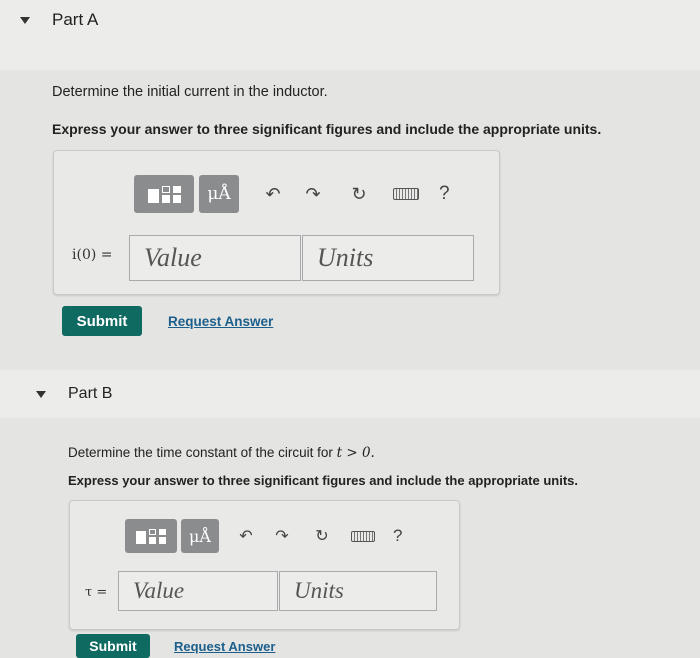 Image resolution: width=700 pixels, height=658 pixels. Describe the element at coordinates (264, 565) in the screenshot. I see `part-b-answer-box: μÅ ↶ ↷ ↻ ? τ = Value Units` at that location.